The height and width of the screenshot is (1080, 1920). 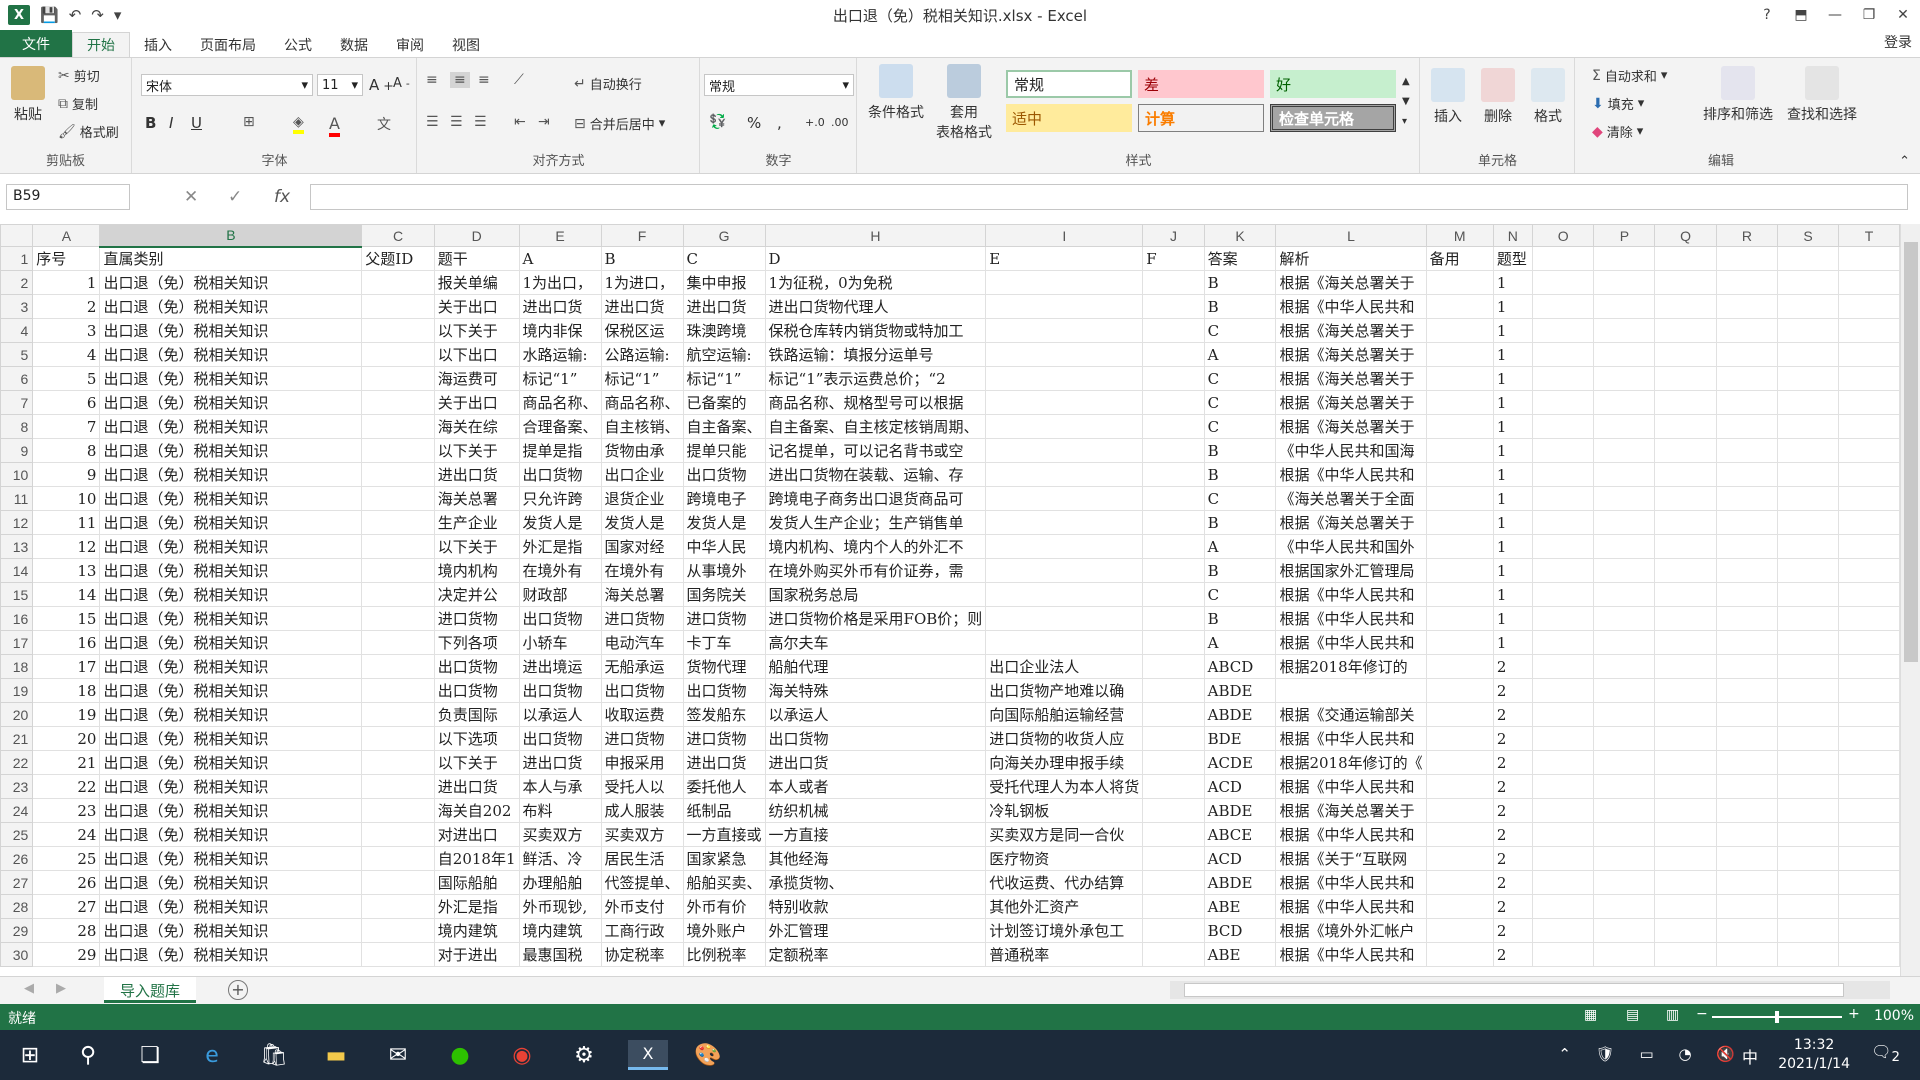 What do you see at coordinates (410, 45) in the screenshot?
I see `tab-review: 审阅` at bounding box center [410, 45].